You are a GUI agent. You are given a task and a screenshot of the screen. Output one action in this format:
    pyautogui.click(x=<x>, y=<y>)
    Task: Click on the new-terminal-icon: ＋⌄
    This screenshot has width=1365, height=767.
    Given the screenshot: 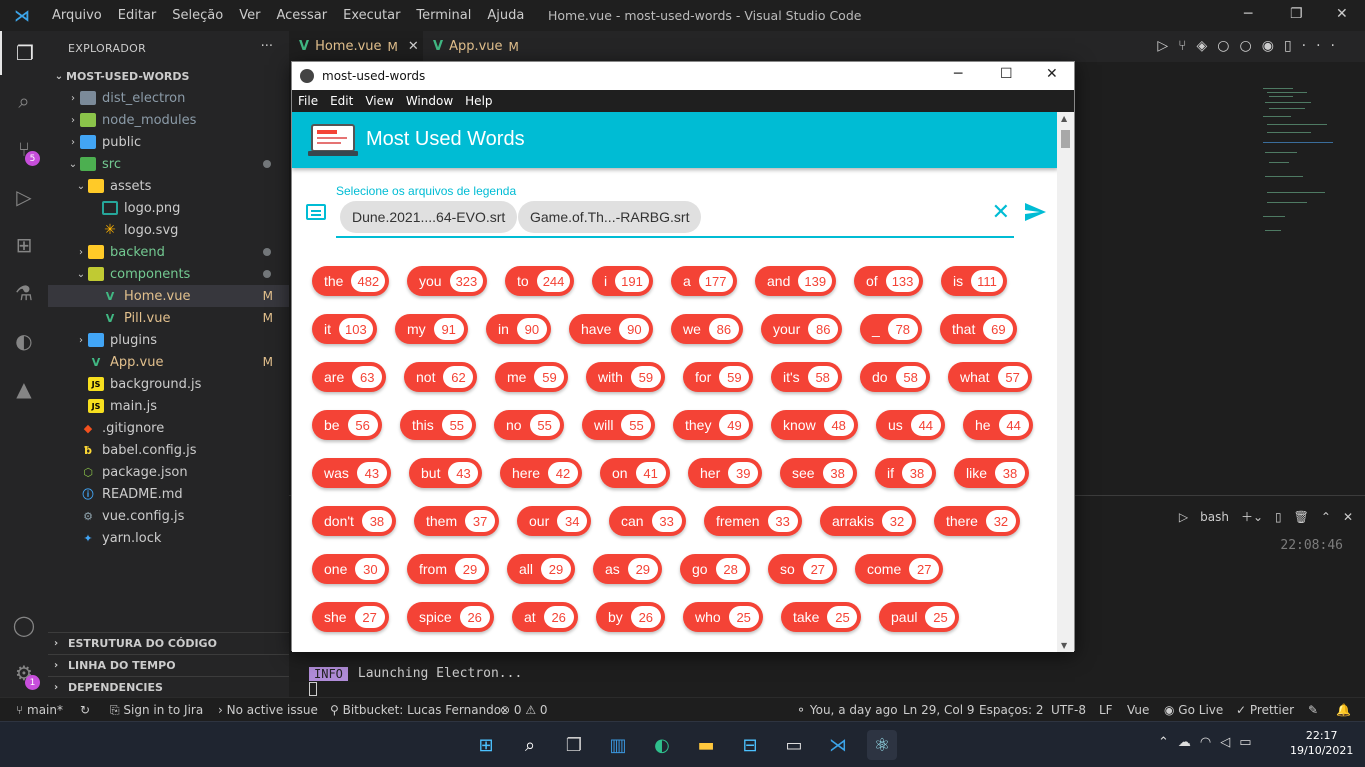 What is the action you would take?
    pyautogui.click(x=1252, y=516)
    